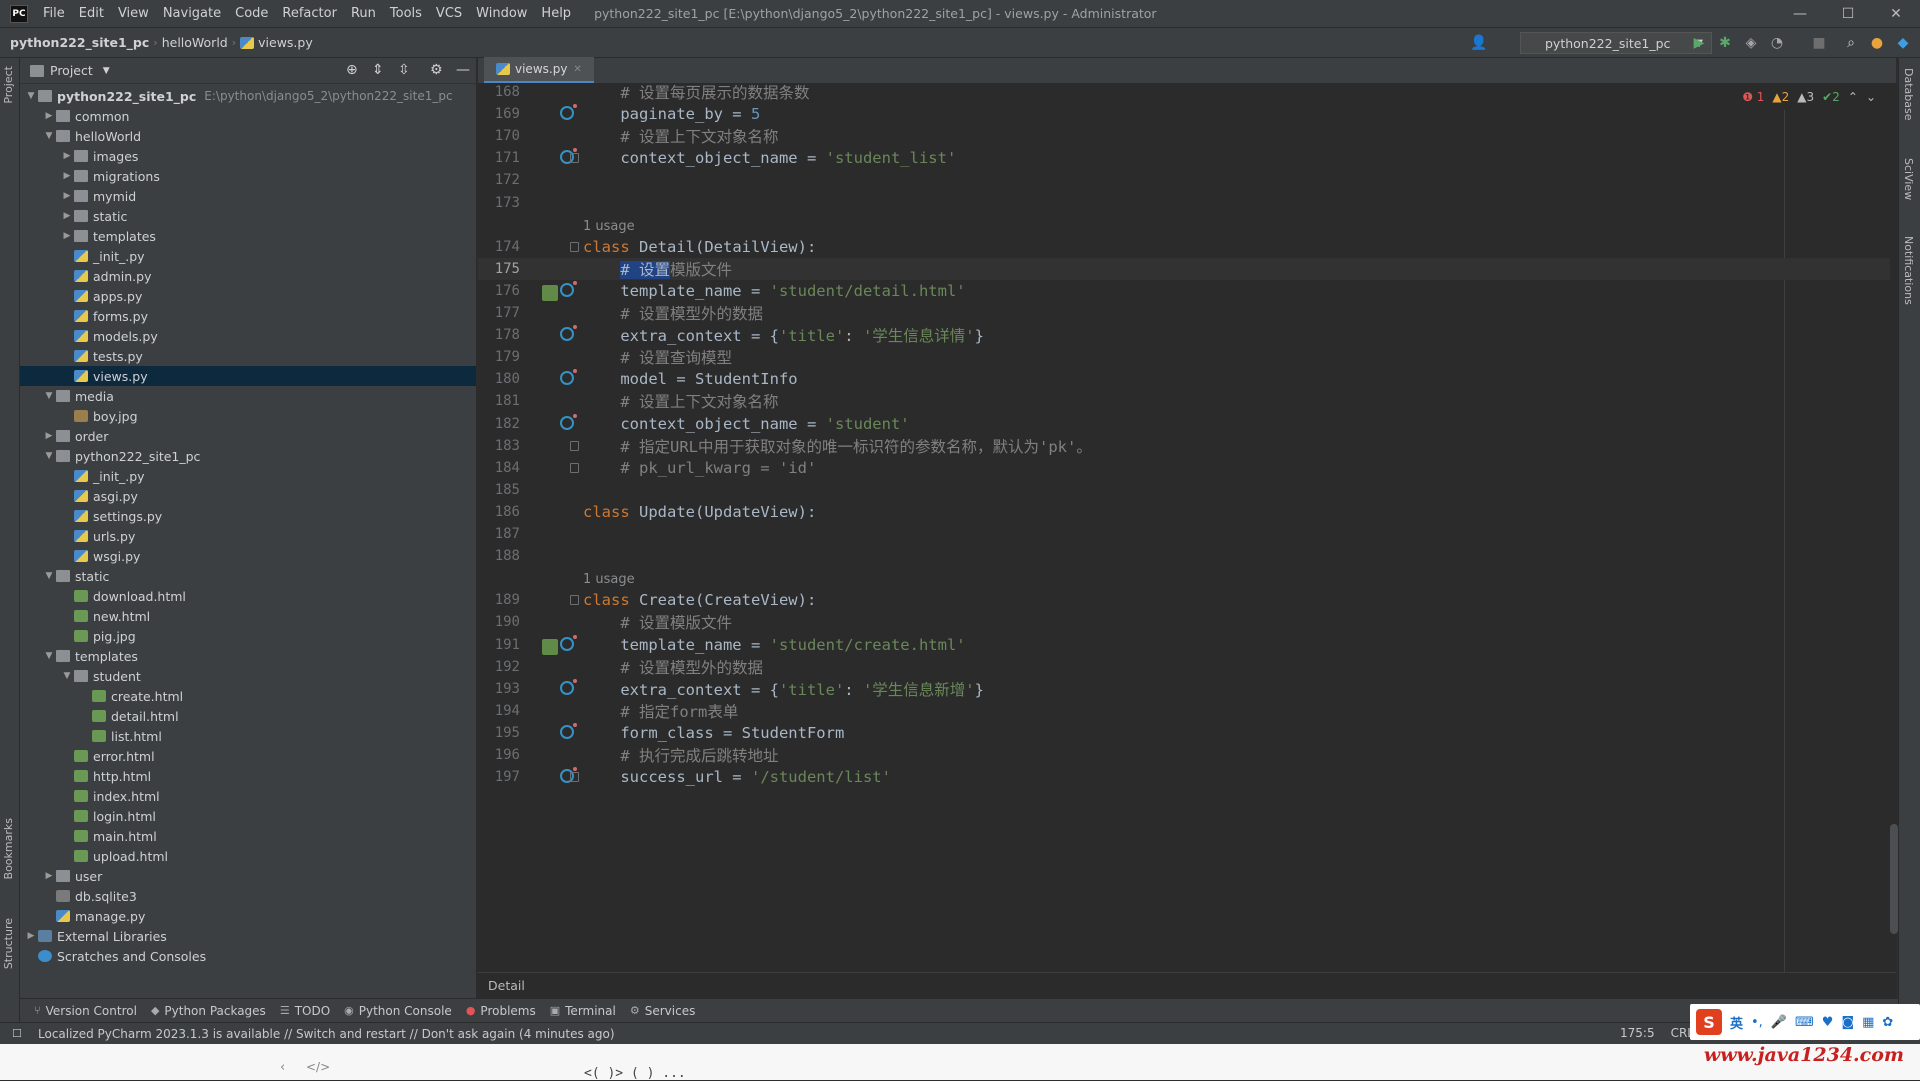  I want to click on close-icon: ✕, so click(1896, 14).